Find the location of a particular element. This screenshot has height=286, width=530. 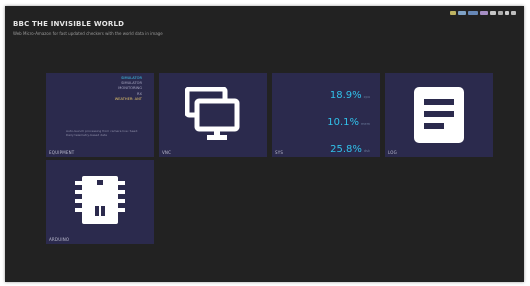

tile-label: VNC is located at coordinates (167, 152).